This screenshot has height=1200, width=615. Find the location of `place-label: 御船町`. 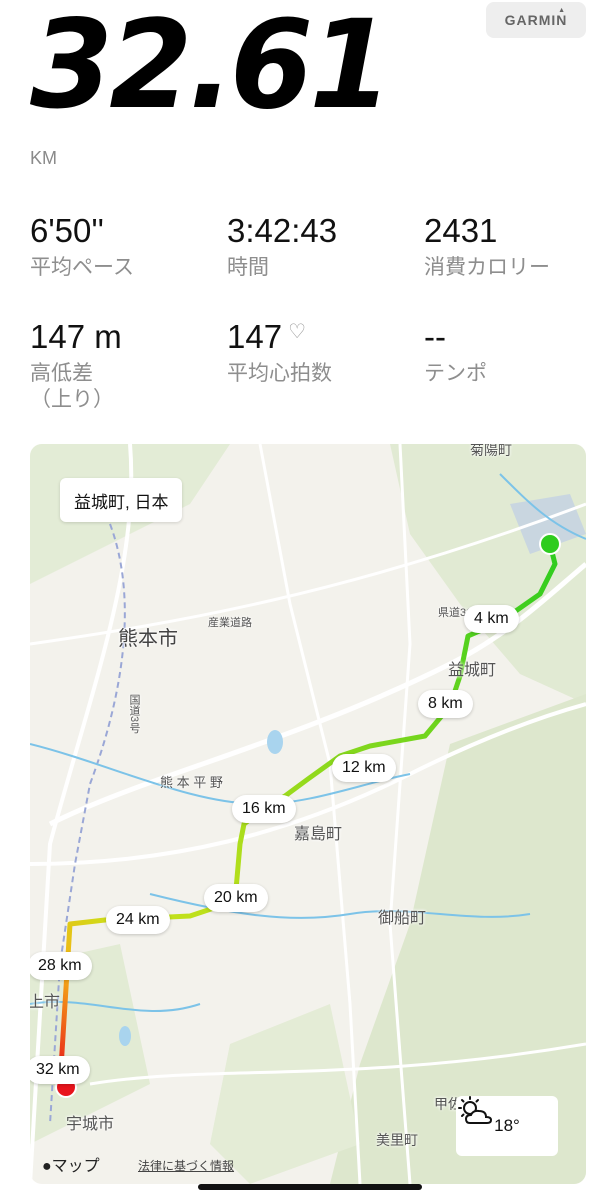

place-label: 御船町 is located at coordinates (402, 918).